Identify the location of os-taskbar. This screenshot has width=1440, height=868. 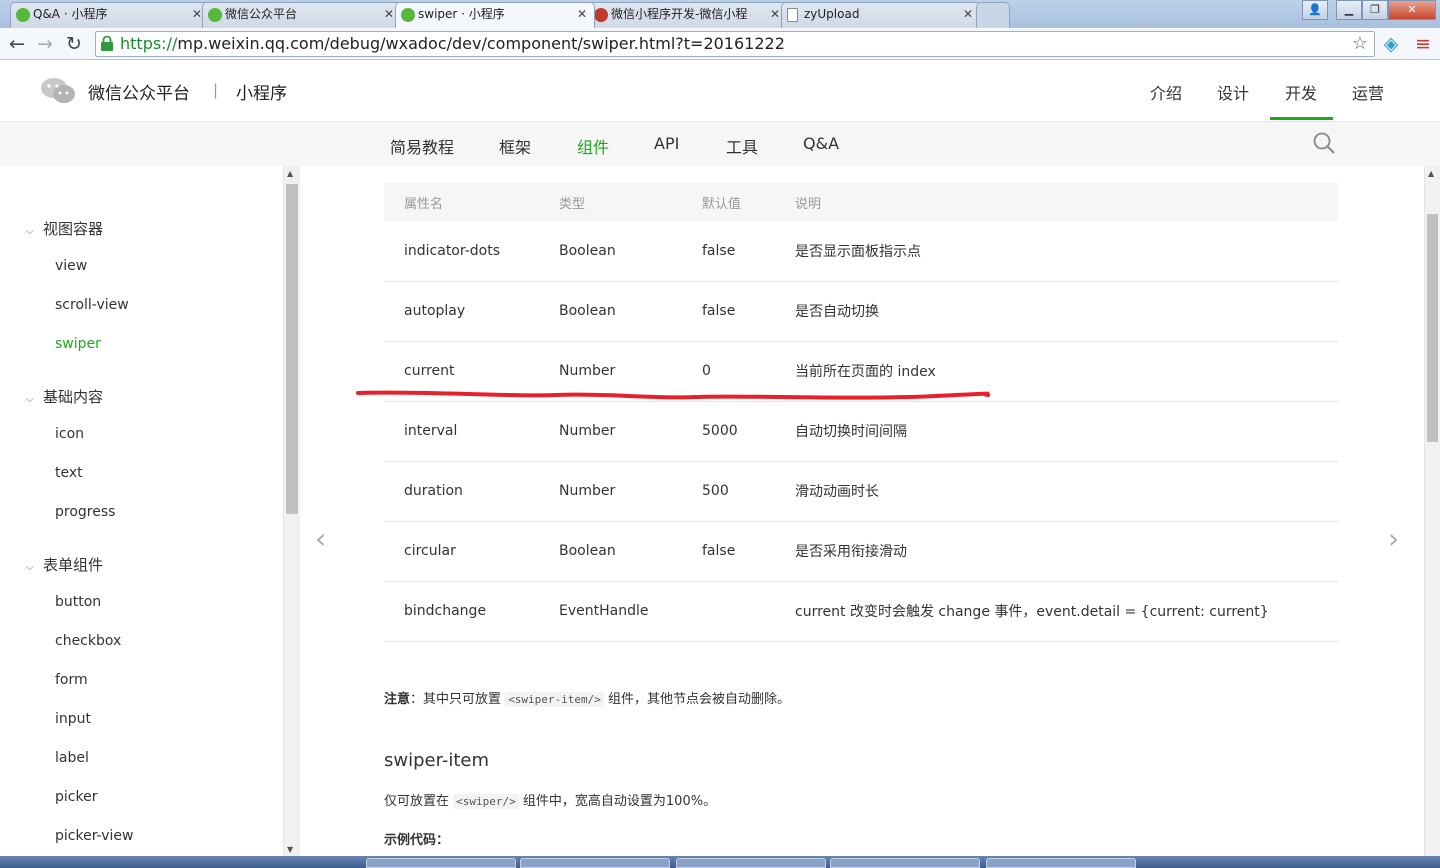
(720, 862).